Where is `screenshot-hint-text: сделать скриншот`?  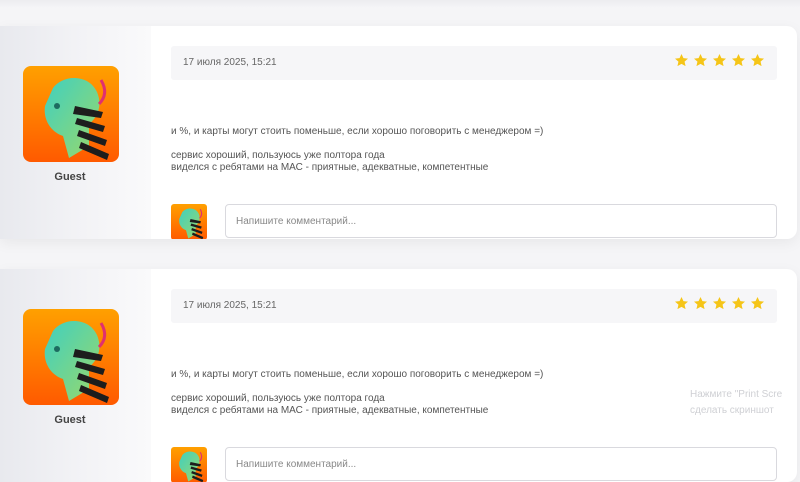
screenshot-hint-text: сделать скриншот is located at coordinates (732, 410).